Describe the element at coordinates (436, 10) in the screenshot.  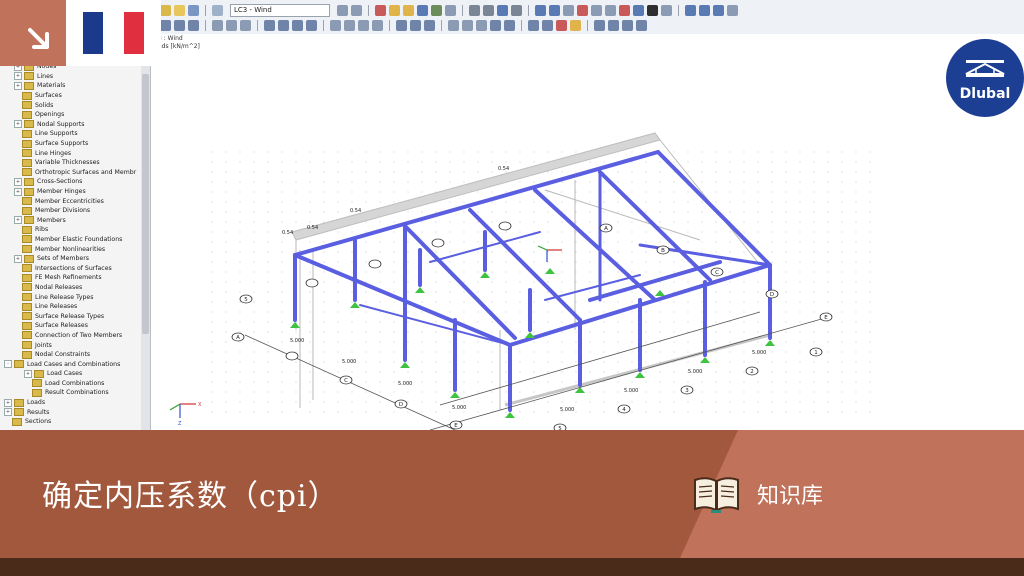
I see `display-icon` at that location.